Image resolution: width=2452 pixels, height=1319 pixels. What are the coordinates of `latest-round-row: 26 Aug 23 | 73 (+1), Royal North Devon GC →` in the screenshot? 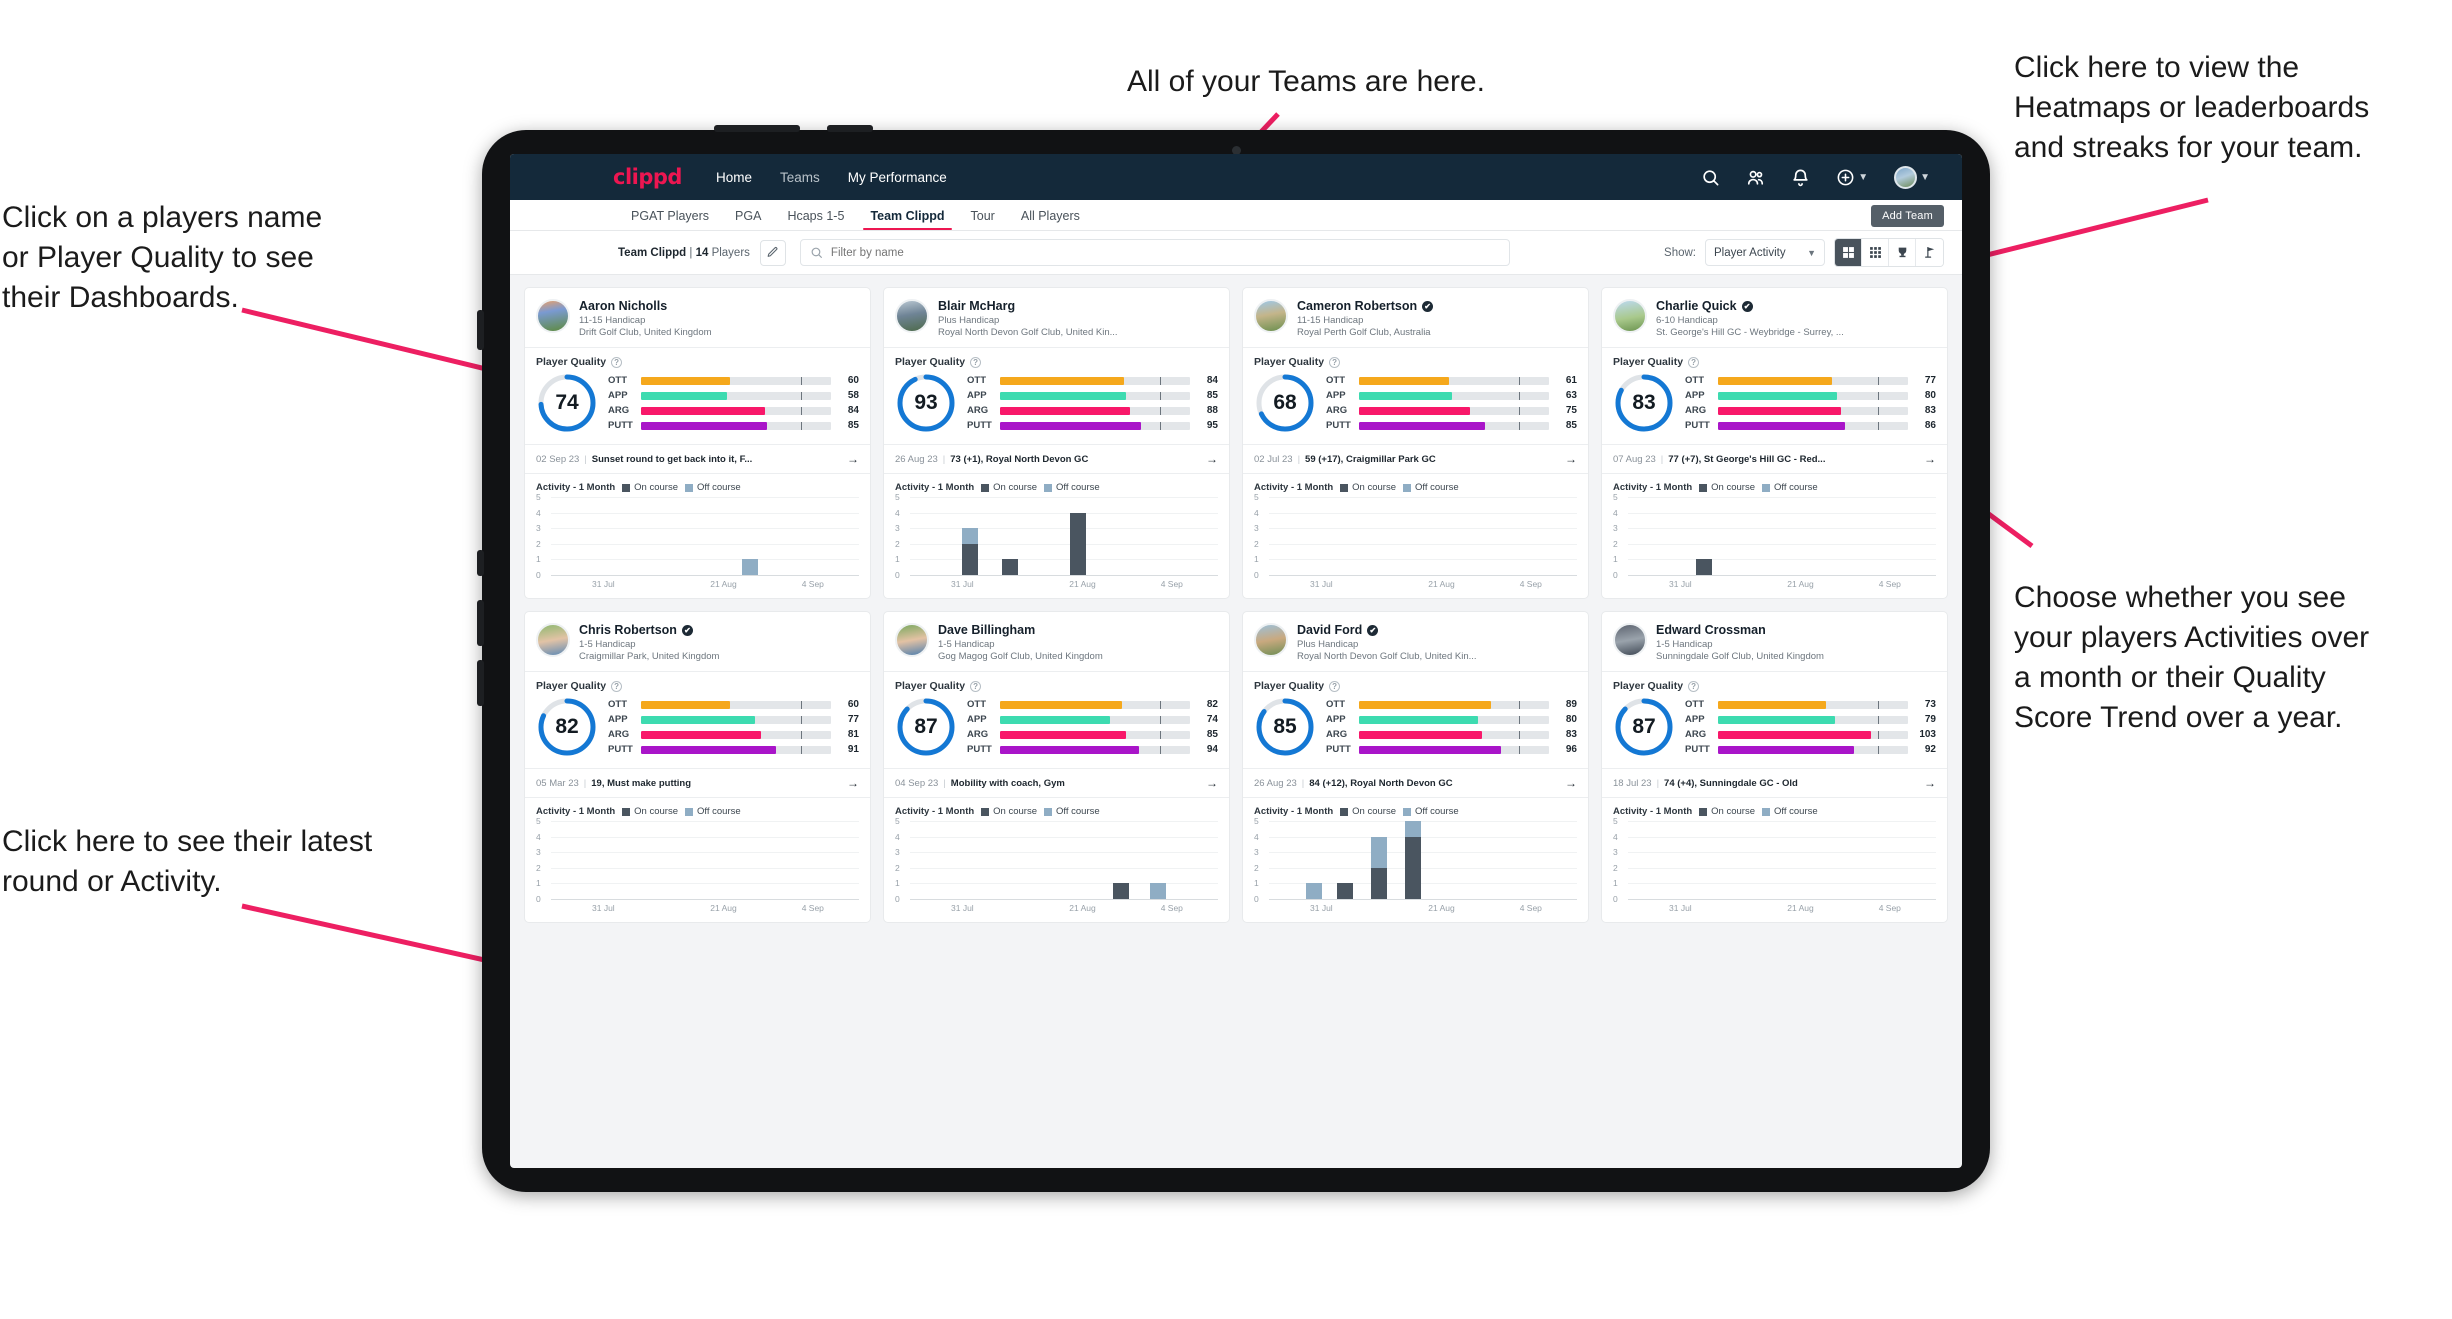 It's located at (1056, 459).